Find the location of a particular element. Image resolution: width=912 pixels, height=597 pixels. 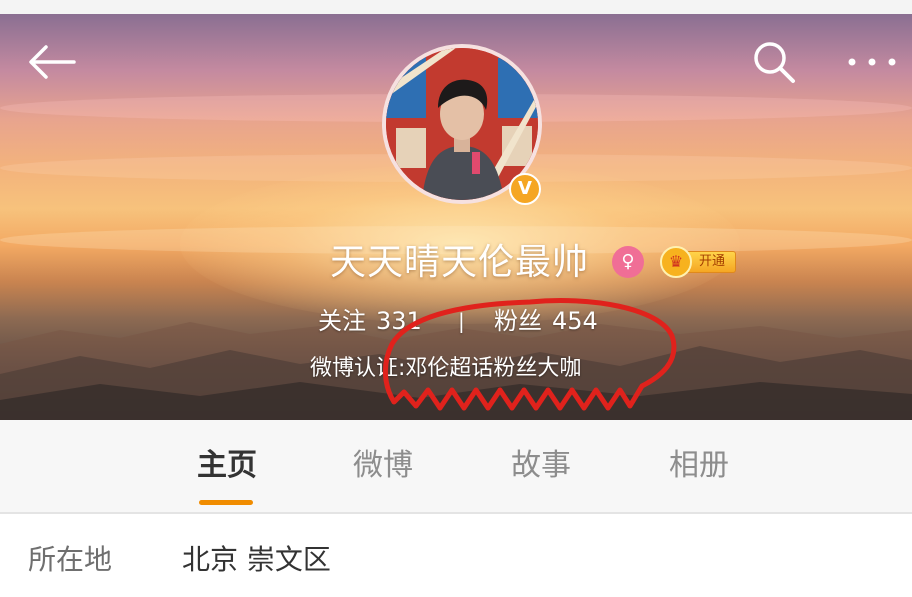

active-tab-indicator is located at coordinates (226, 502).